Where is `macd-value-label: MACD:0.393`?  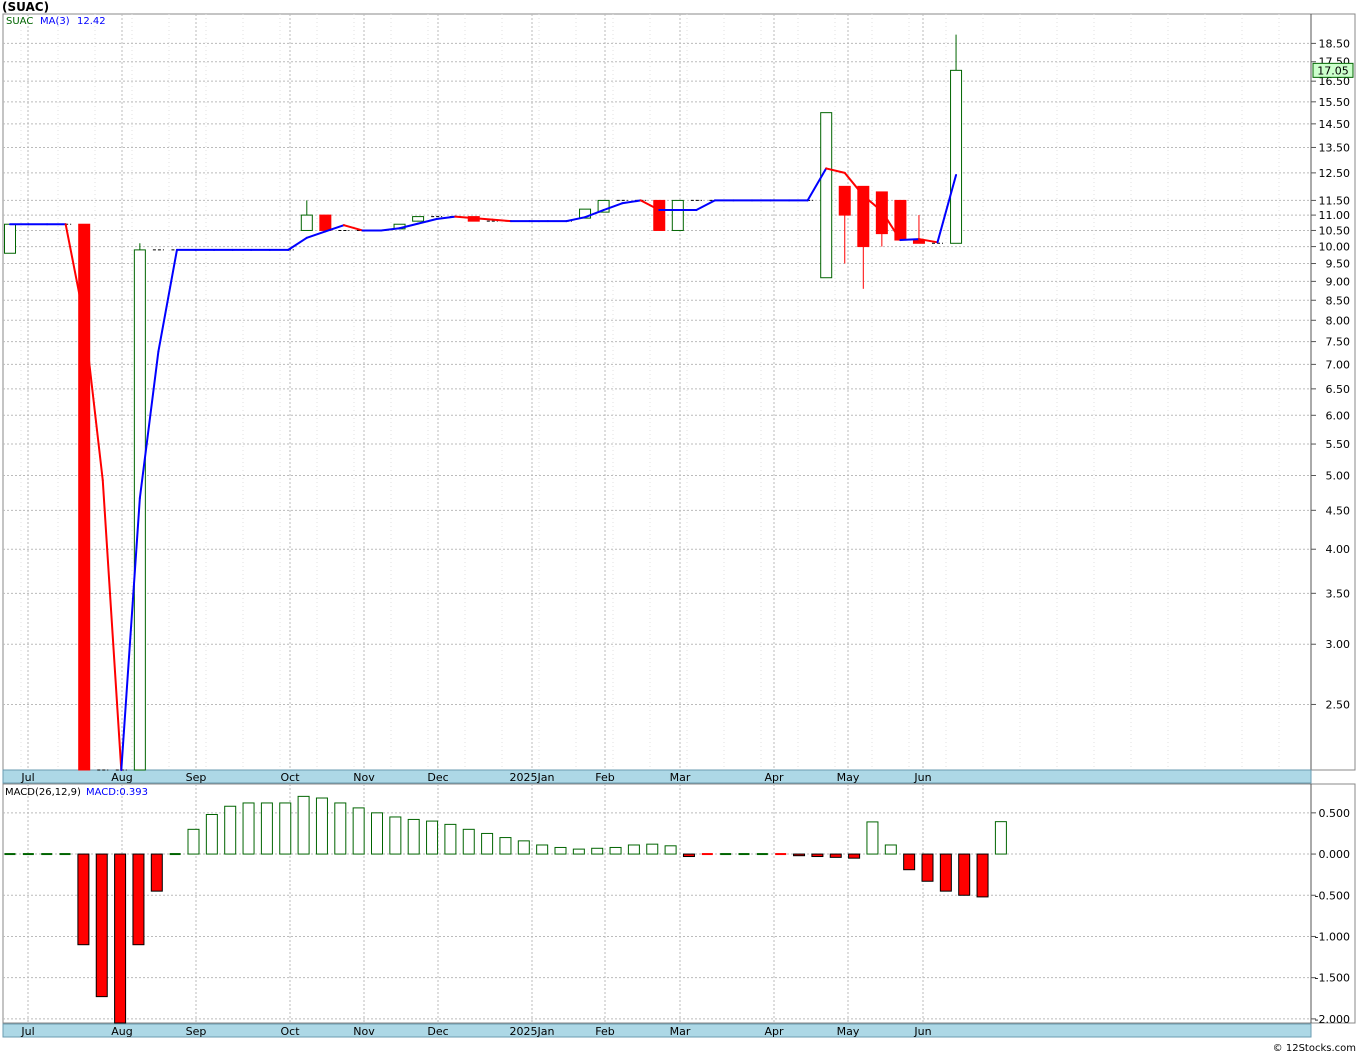 macd-value-label: MACD:0.393 is located at coordinates (117, 792).